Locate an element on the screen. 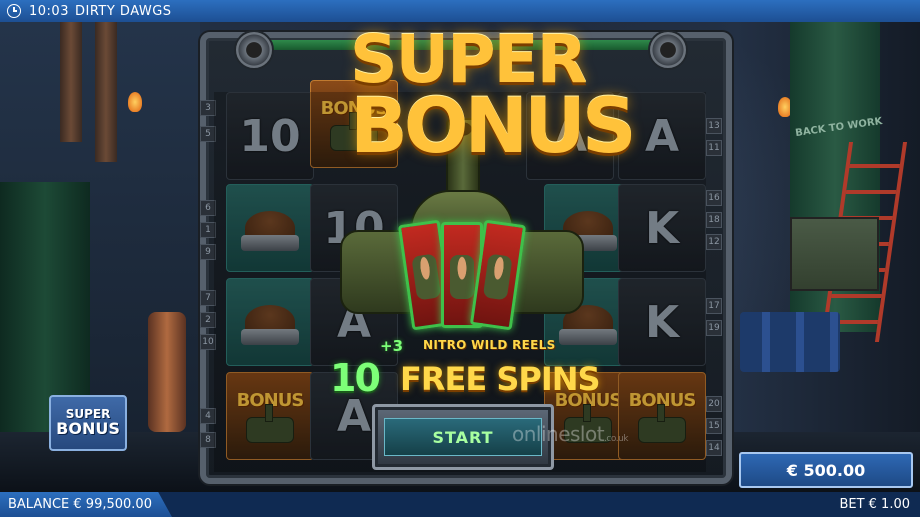  payline-number: 11 is located at coordinates (714, 148).